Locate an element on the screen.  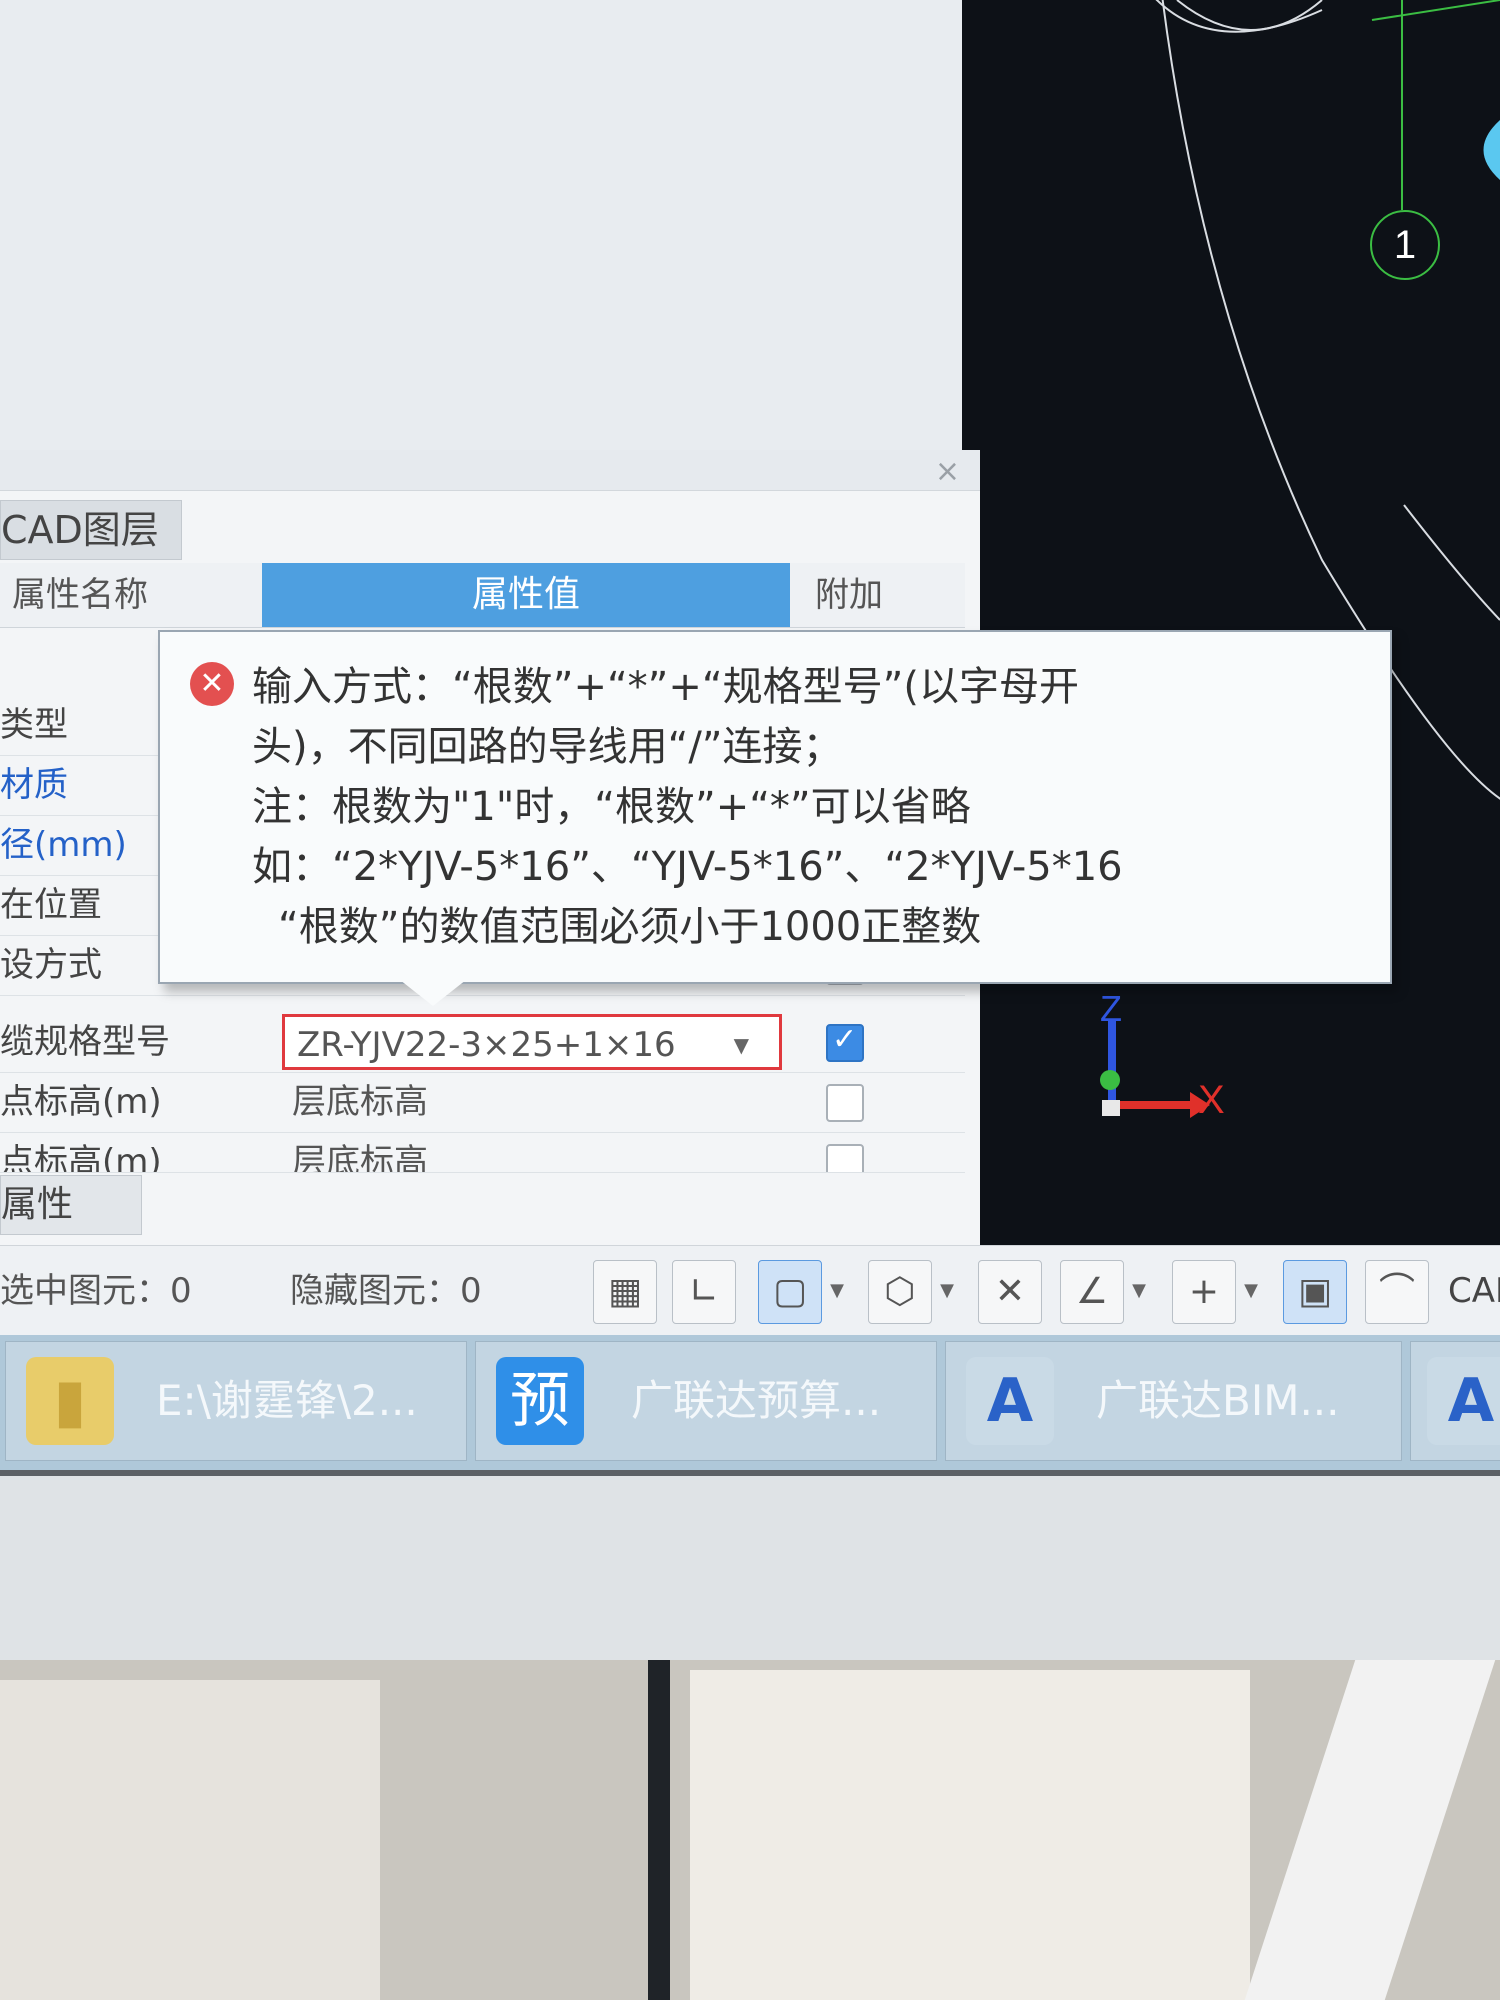
cad-label: CAD is located at coordinates (1474, 1291).